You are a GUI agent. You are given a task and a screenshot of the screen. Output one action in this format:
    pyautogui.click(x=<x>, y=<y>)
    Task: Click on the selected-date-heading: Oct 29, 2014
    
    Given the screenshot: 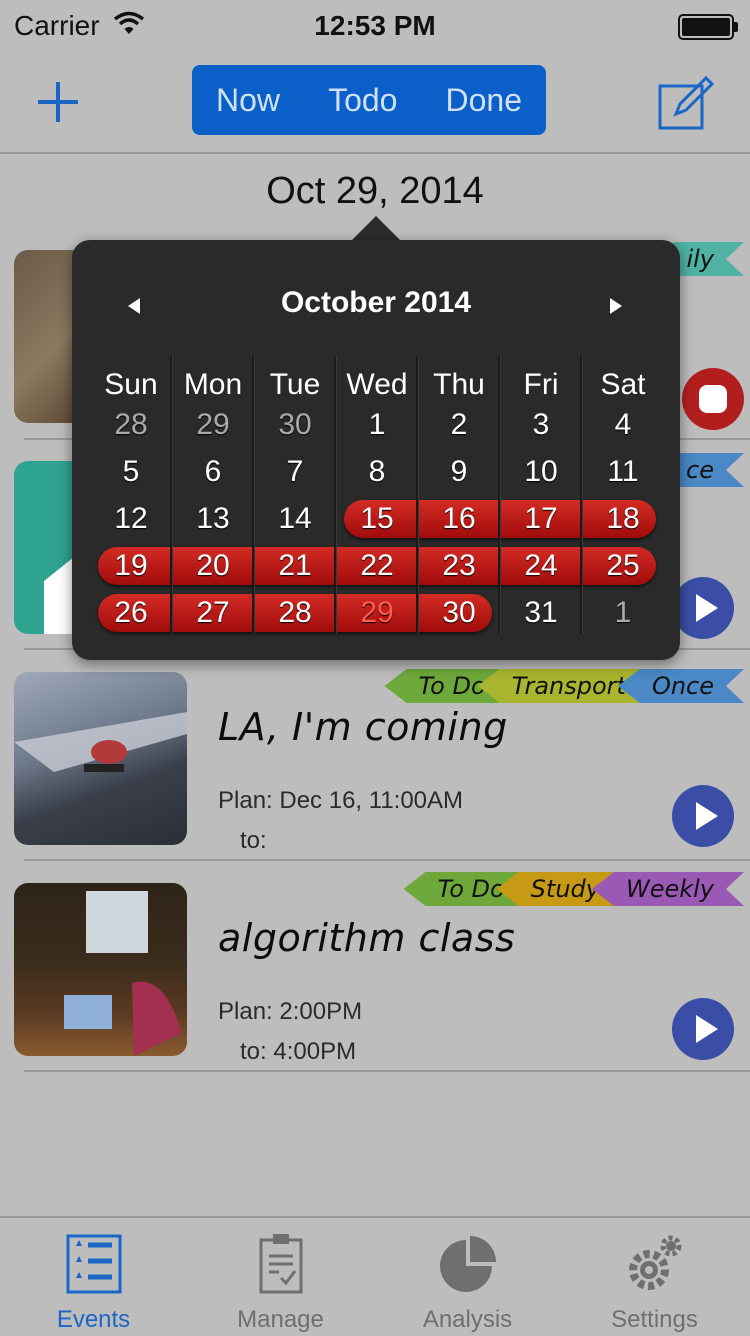 What is the action you would take?
    pyautogui.click(x=375, y=191)
    